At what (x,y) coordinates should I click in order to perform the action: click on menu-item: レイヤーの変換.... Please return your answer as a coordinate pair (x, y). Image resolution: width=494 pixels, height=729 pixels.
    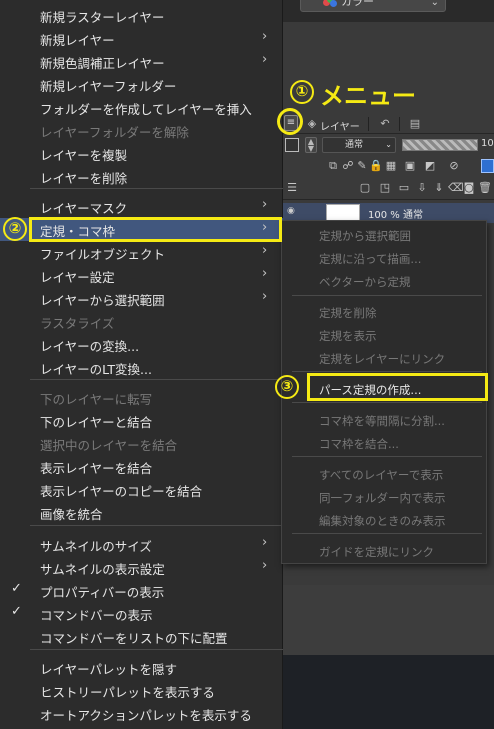
    Looking at the image, I should click on (141, 344).